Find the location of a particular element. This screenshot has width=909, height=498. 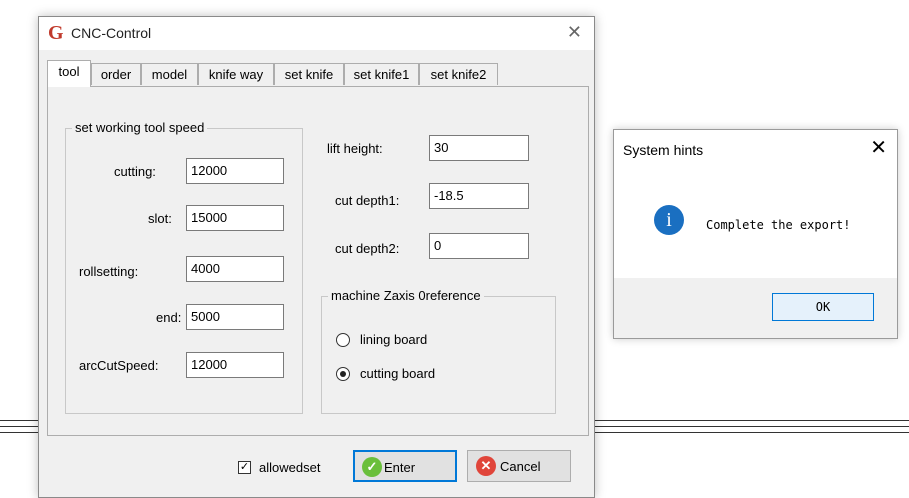

cancel-x-icon: ✕ is located at coordinates (486, 466).